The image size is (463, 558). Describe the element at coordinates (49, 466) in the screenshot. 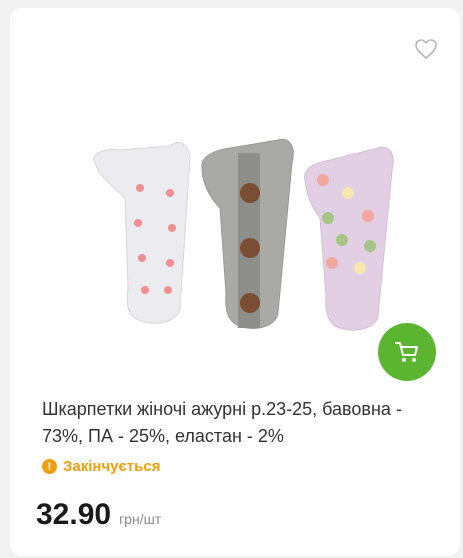

I see `exclamation-icon: !` at that location.